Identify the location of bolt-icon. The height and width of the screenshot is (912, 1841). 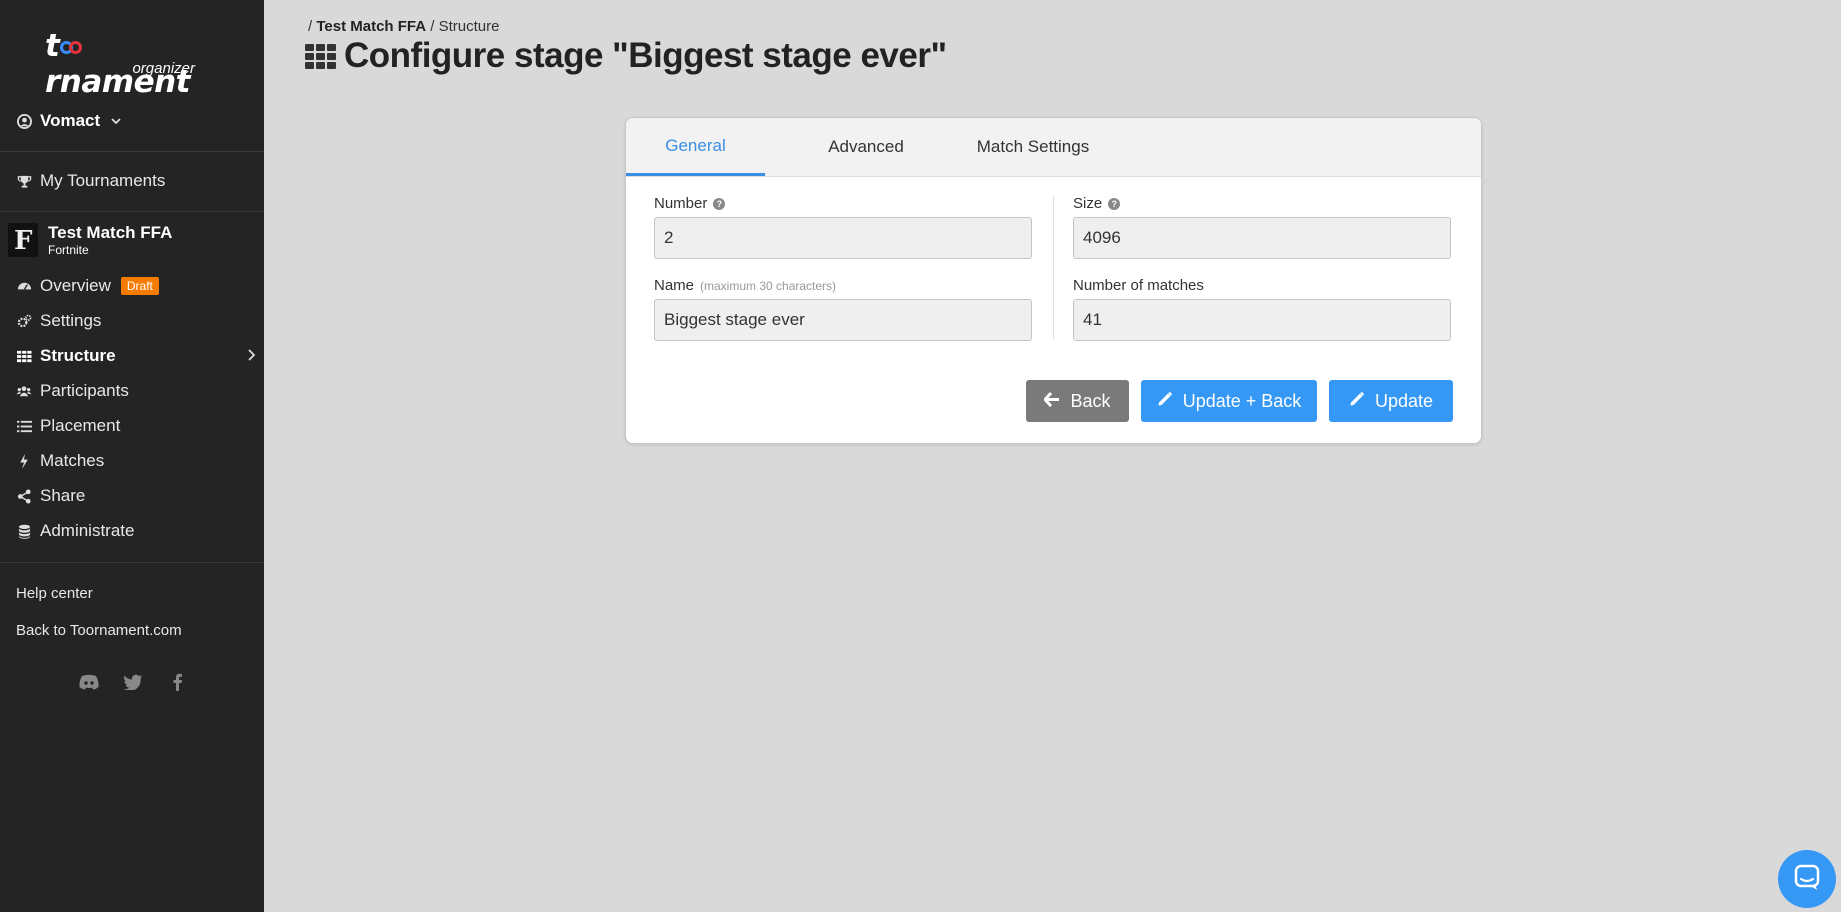
(24, 461).